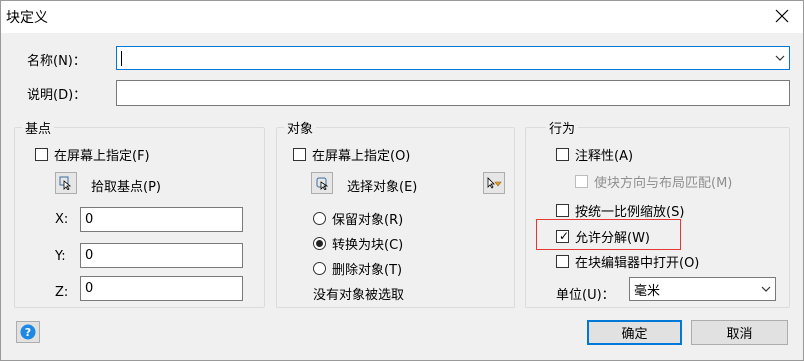 This screenshot has height=361, width=804. Describe the element at coordinates (382, 187) in the screenshot. I see `select-objects-label: 选择对象(E)` at that location.